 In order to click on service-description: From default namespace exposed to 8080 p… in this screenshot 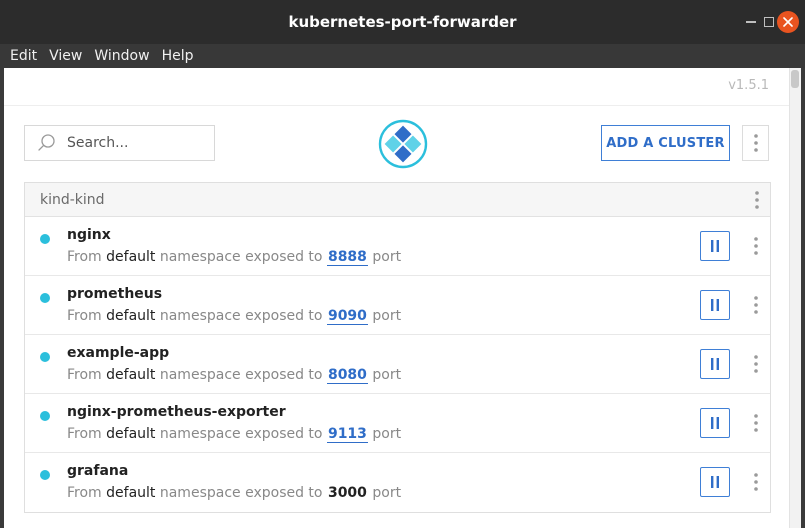, I will do `click(234, 375)`.